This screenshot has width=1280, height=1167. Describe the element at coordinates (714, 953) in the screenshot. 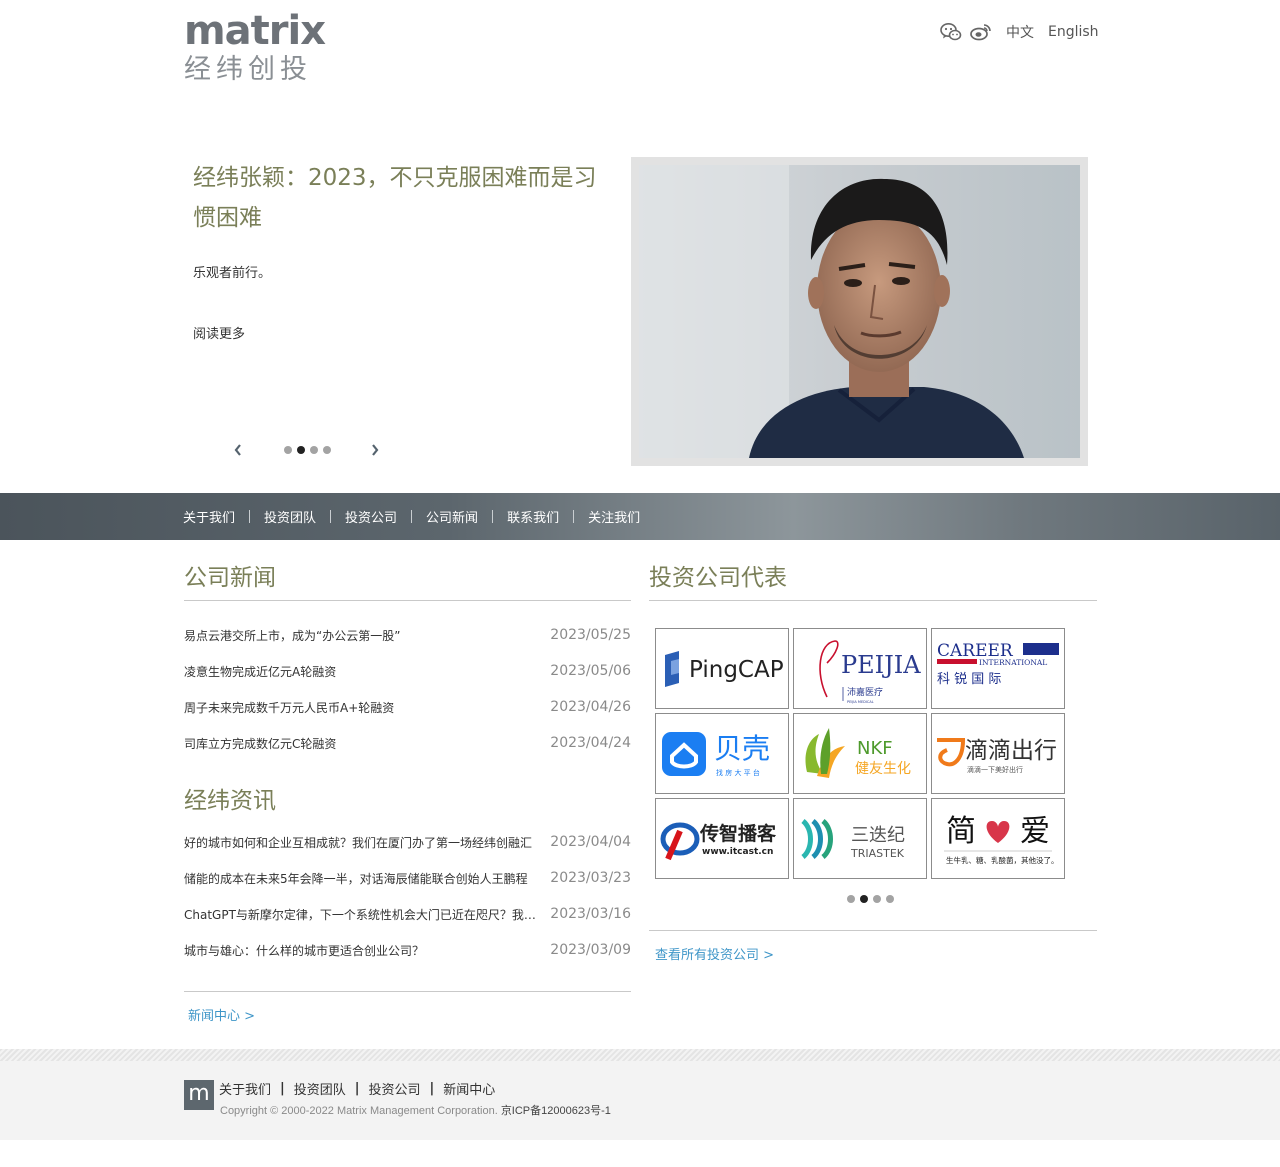

I see `all-portfolio-link: 查看所有投资公司 >` at that location.